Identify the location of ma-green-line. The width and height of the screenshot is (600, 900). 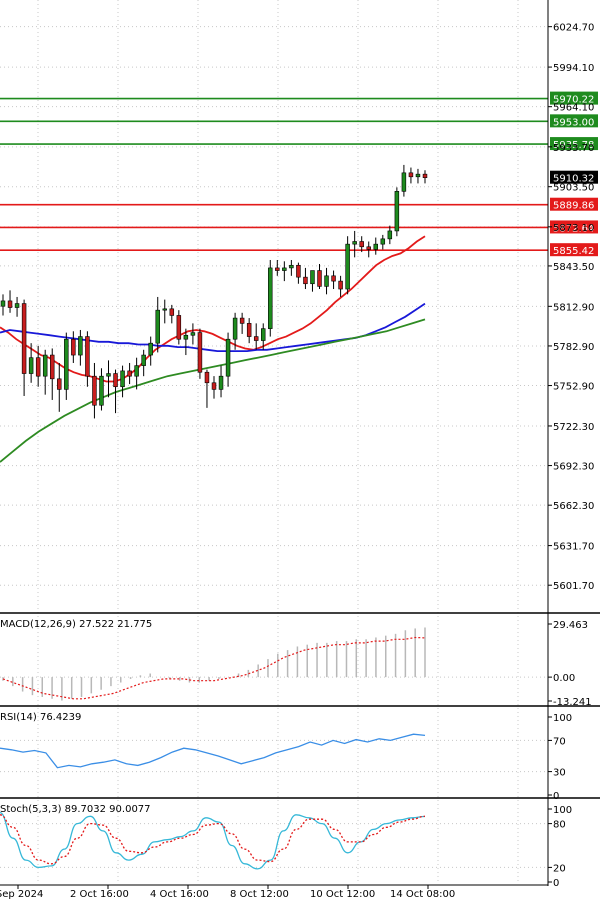
(213, 390).